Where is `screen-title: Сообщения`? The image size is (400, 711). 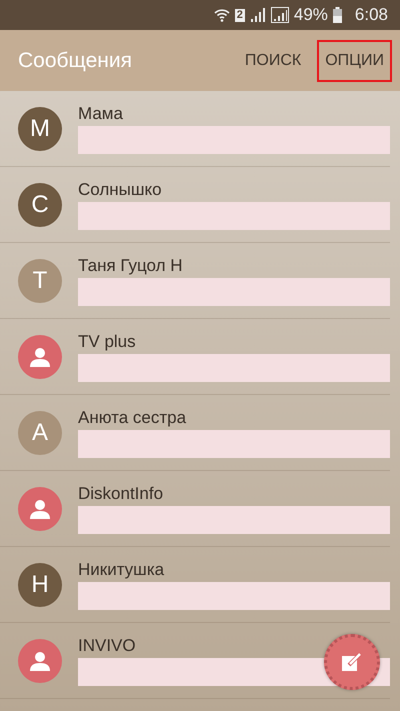 screen-title: Сообщения is located at coordinates (75, 60).